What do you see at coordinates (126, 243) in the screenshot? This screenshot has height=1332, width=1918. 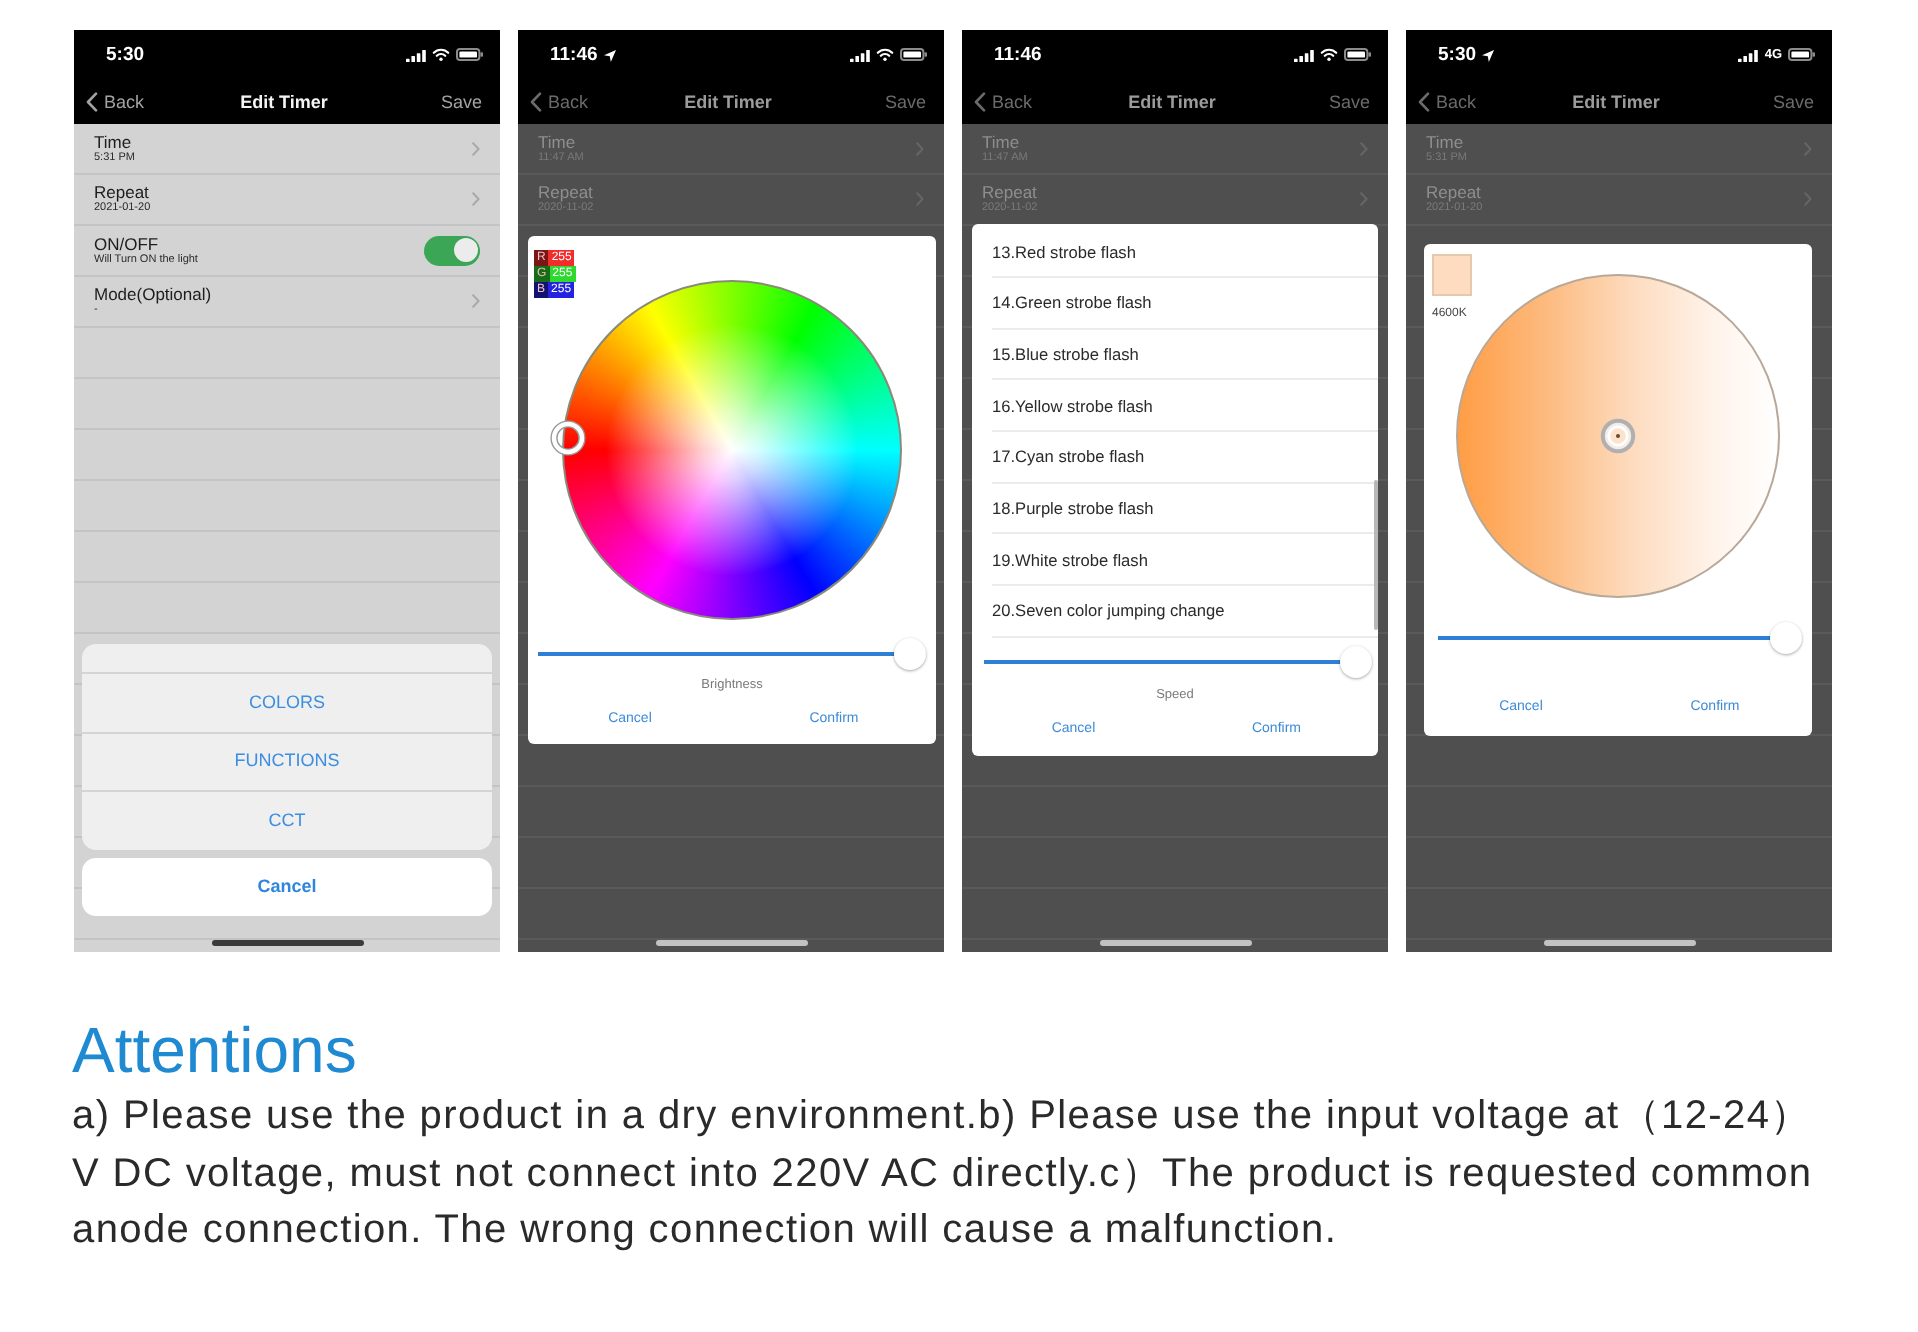 I see `row-title: ON/OFF` at bounding box center [126, 243].